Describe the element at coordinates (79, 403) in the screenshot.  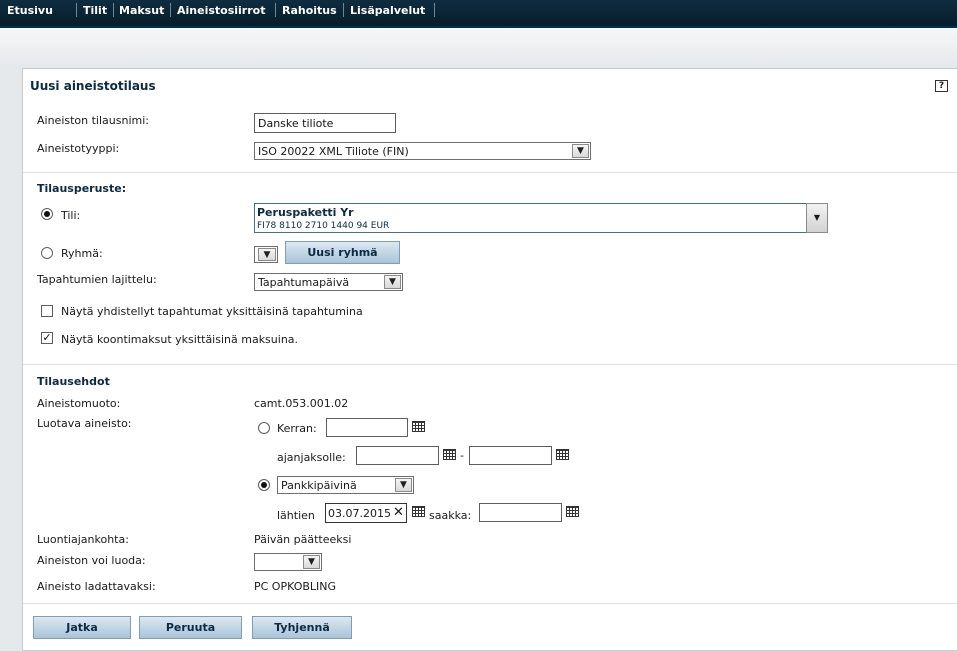
I see `format-label: Aineistomuoto:` at that location.